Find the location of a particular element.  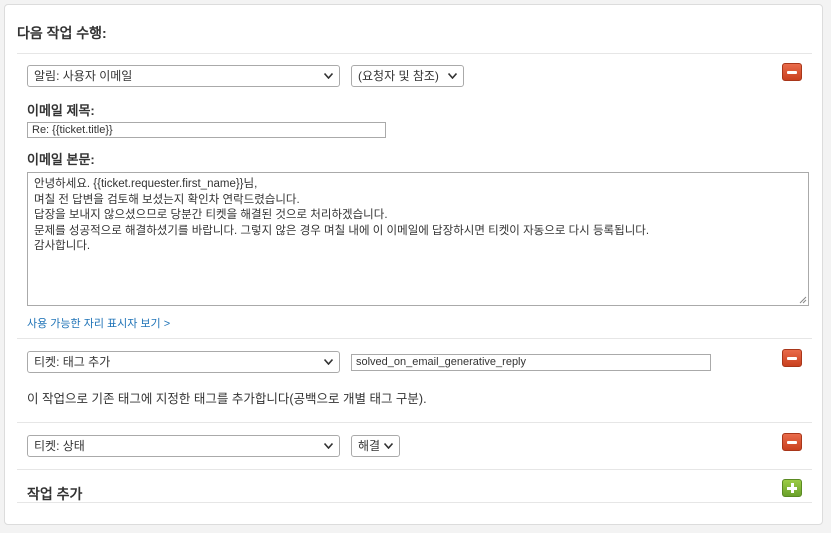

section-title: 다음 작업 수행: is located at coordinates (62, 33).